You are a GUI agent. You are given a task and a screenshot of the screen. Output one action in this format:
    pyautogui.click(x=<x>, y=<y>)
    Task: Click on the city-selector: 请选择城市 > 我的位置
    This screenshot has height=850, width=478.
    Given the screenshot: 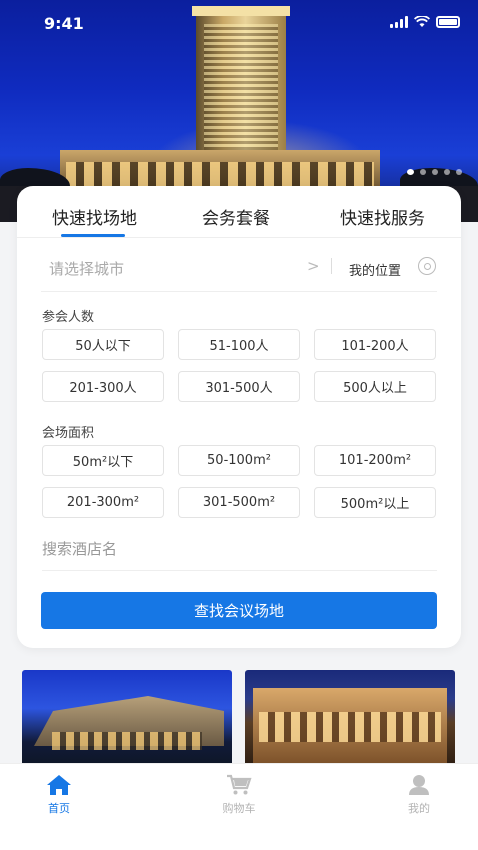 What is the action you would take?
    pyautogui.click(x=239, y=265)
    